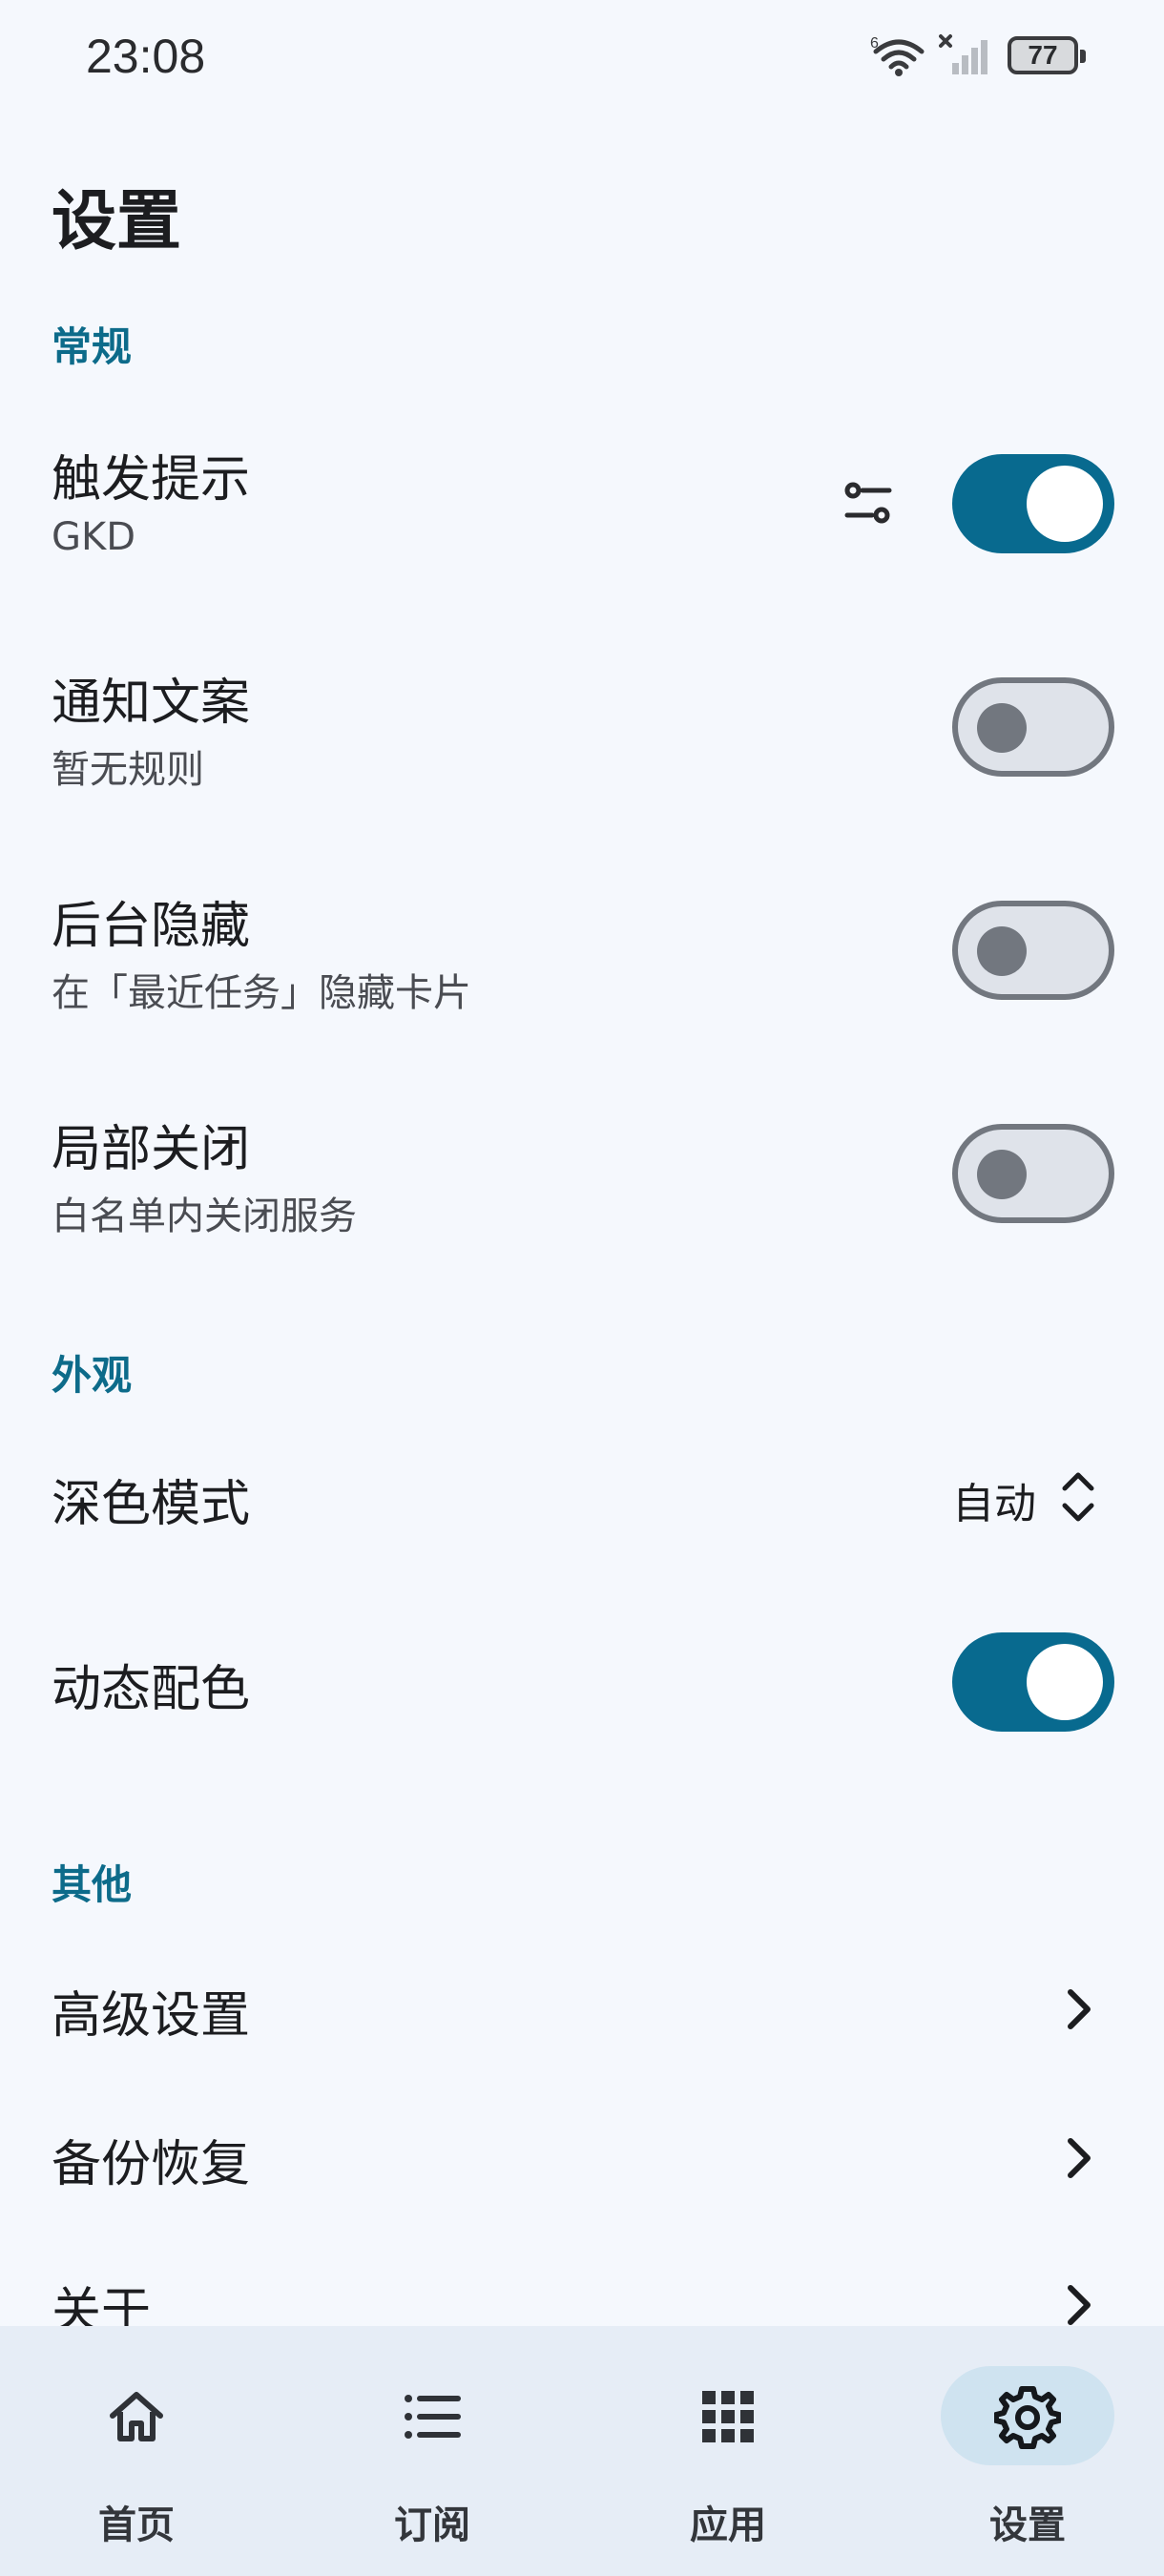 The image size is (1164, 2576). Describe the element at coordinates (728, 2416) in the screenshot. I see `grid-icon` at that location.